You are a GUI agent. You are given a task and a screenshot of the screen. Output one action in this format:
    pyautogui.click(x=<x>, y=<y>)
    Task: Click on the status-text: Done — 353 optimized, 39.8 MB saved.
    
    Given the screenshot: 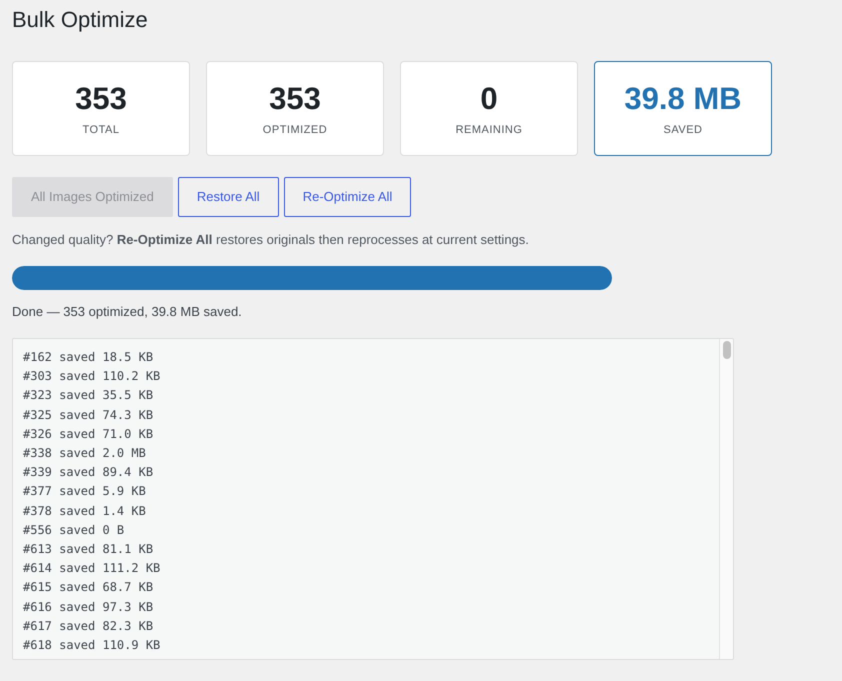 What is the action you would take?
    pyautogui.click(x=127, y=312)
    